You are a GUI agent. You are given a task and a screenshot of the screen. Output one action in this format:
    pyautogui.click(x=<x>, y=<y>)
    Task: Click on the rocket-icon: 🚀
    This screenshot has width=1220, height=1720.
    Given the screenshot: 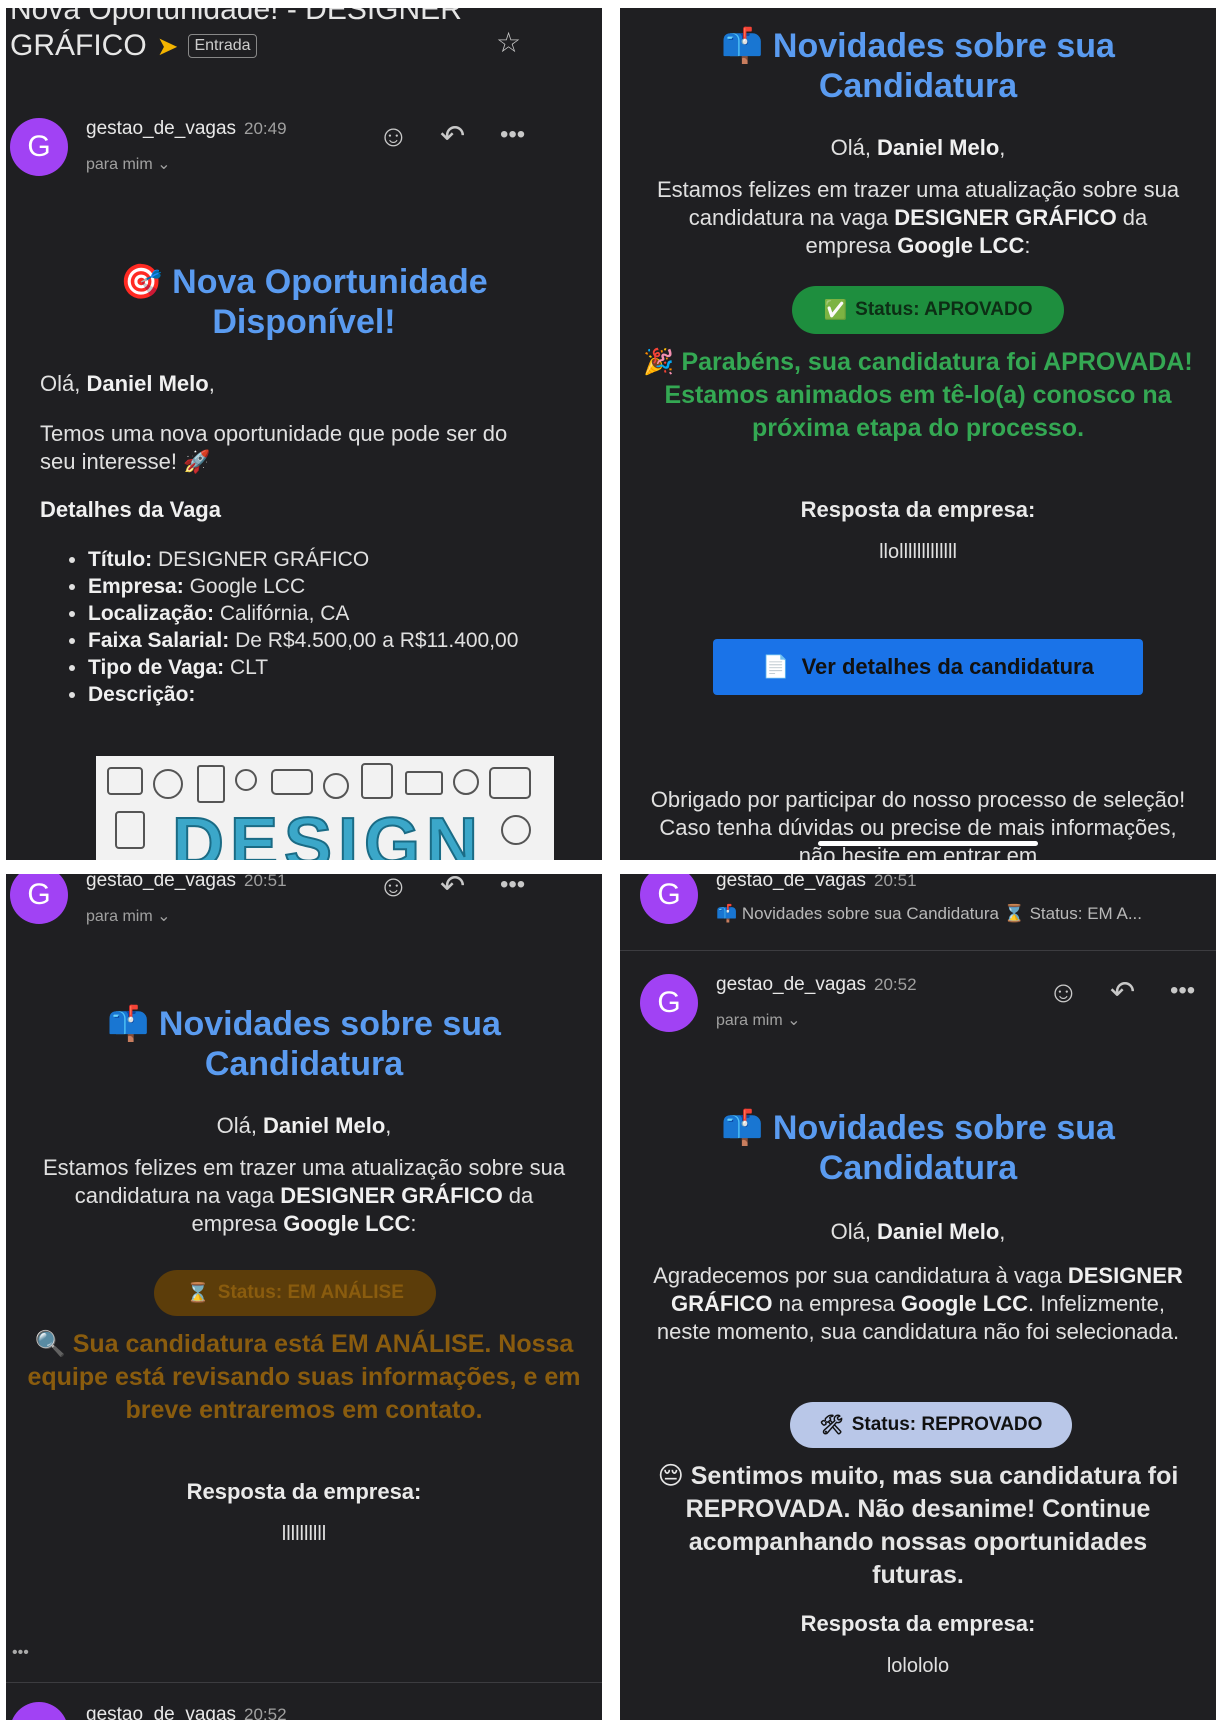 What is the action you would take?
    pyautogui.click(x=197, y=461)
    